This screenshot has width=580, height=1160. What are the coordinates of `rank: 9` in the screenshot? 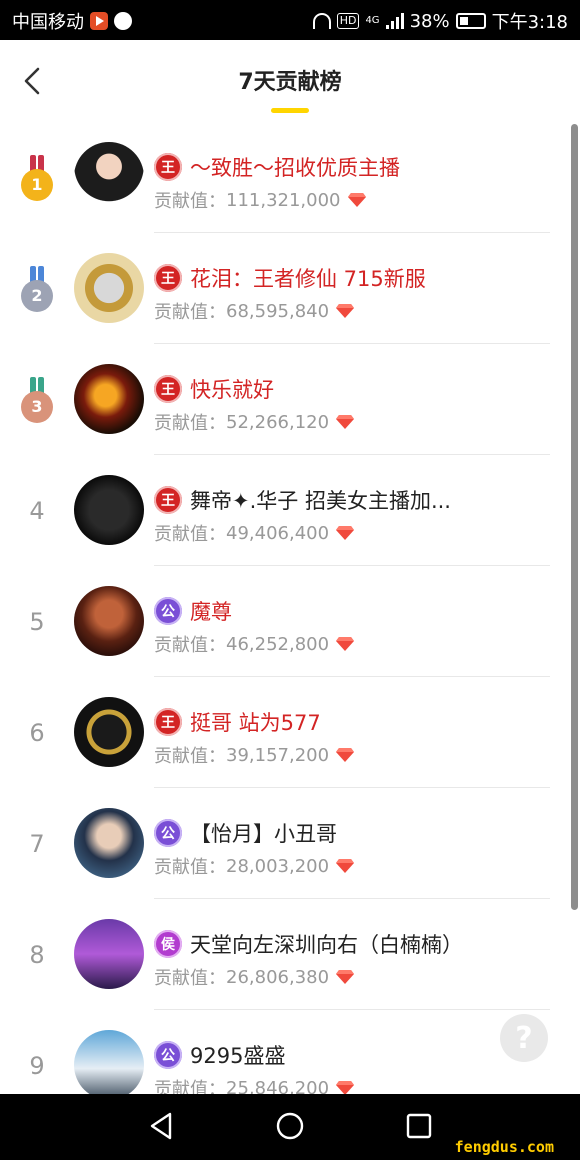 It's located at (37, 1052).